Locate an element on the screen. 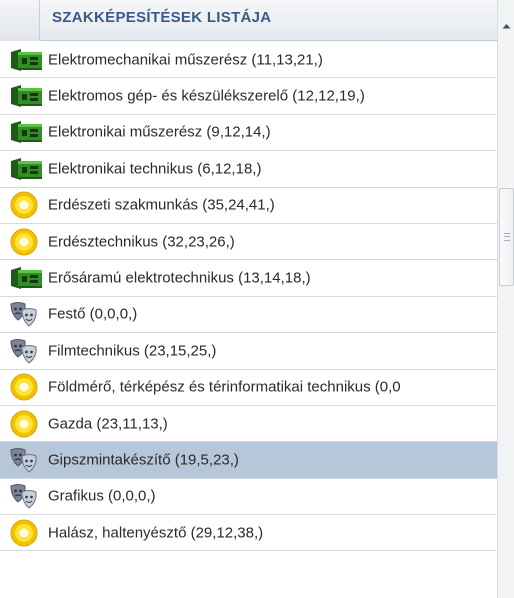  list-item: Erdészeti szakmunkás (35,24,41,) is located at coordinates (248, 206).